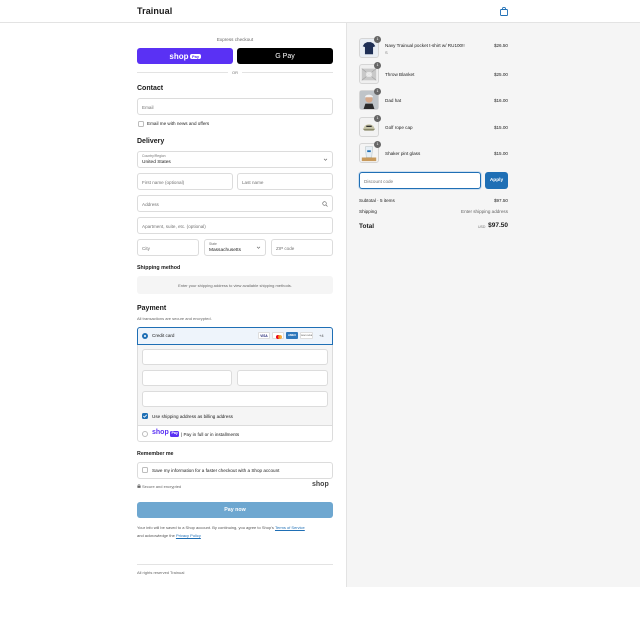  I want to click on billing-label: Use shipping address as billing address, so click(192, 416).